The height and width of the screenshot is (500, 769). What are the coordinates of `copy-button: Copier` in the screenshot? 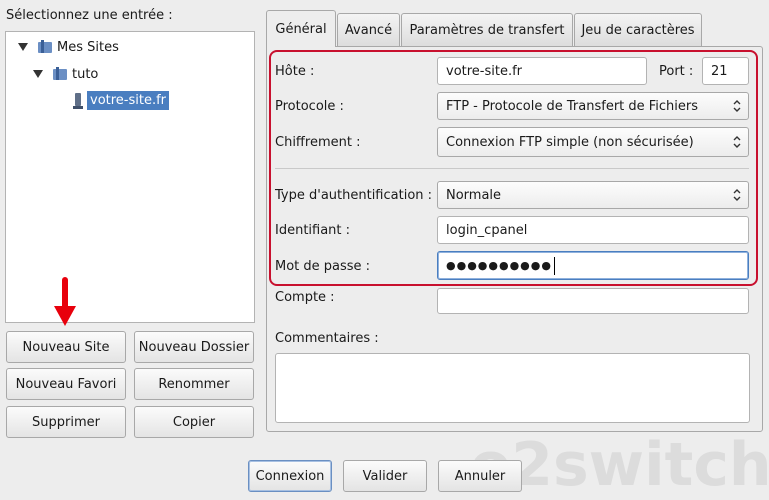 It's located at (194, 422).